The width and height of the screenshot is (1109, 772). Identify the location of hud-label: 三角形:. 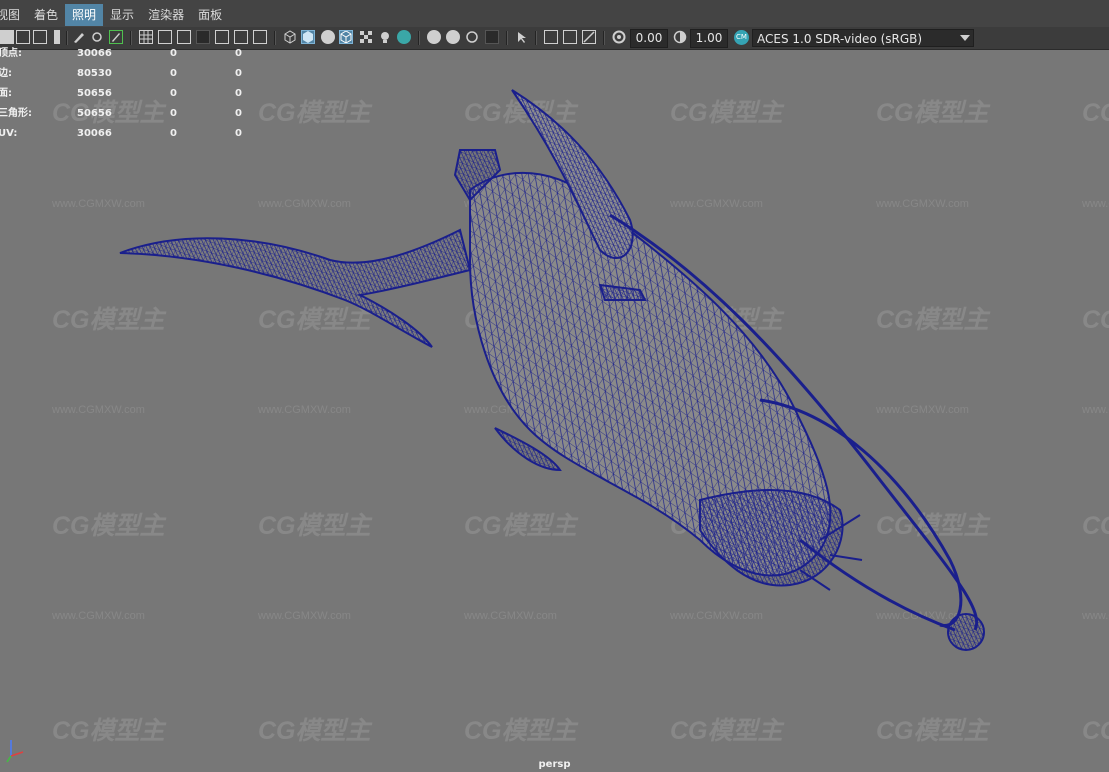
(16, 113).